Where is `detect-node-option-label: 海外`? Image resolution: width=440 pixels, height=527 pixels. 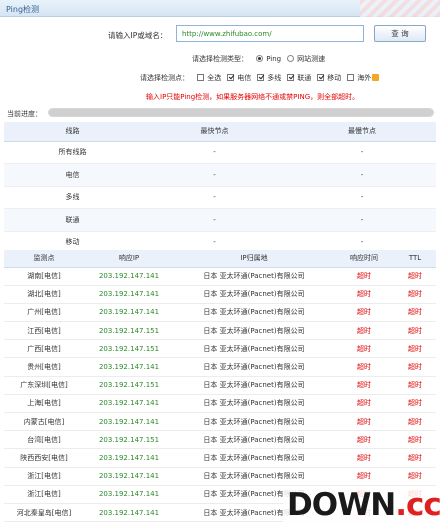 detect-node-option-label: 海外 is located at coordinates (364, 78).